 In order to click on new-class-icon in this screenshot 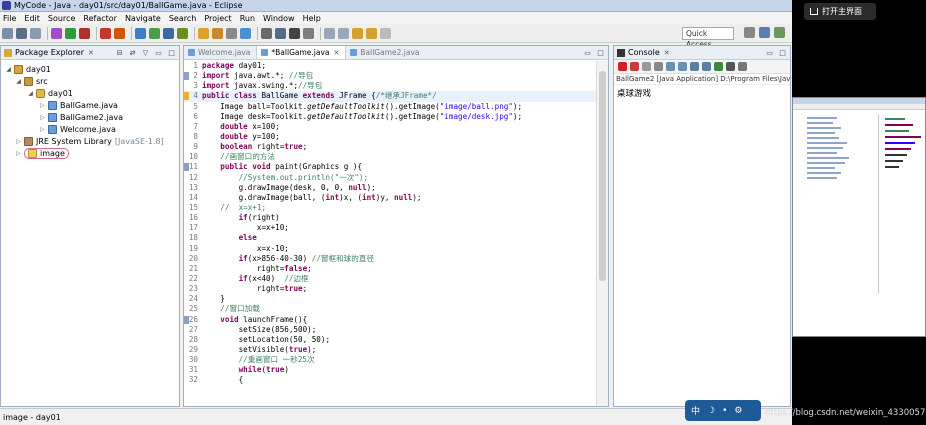, I will do `click(168, 33)`.